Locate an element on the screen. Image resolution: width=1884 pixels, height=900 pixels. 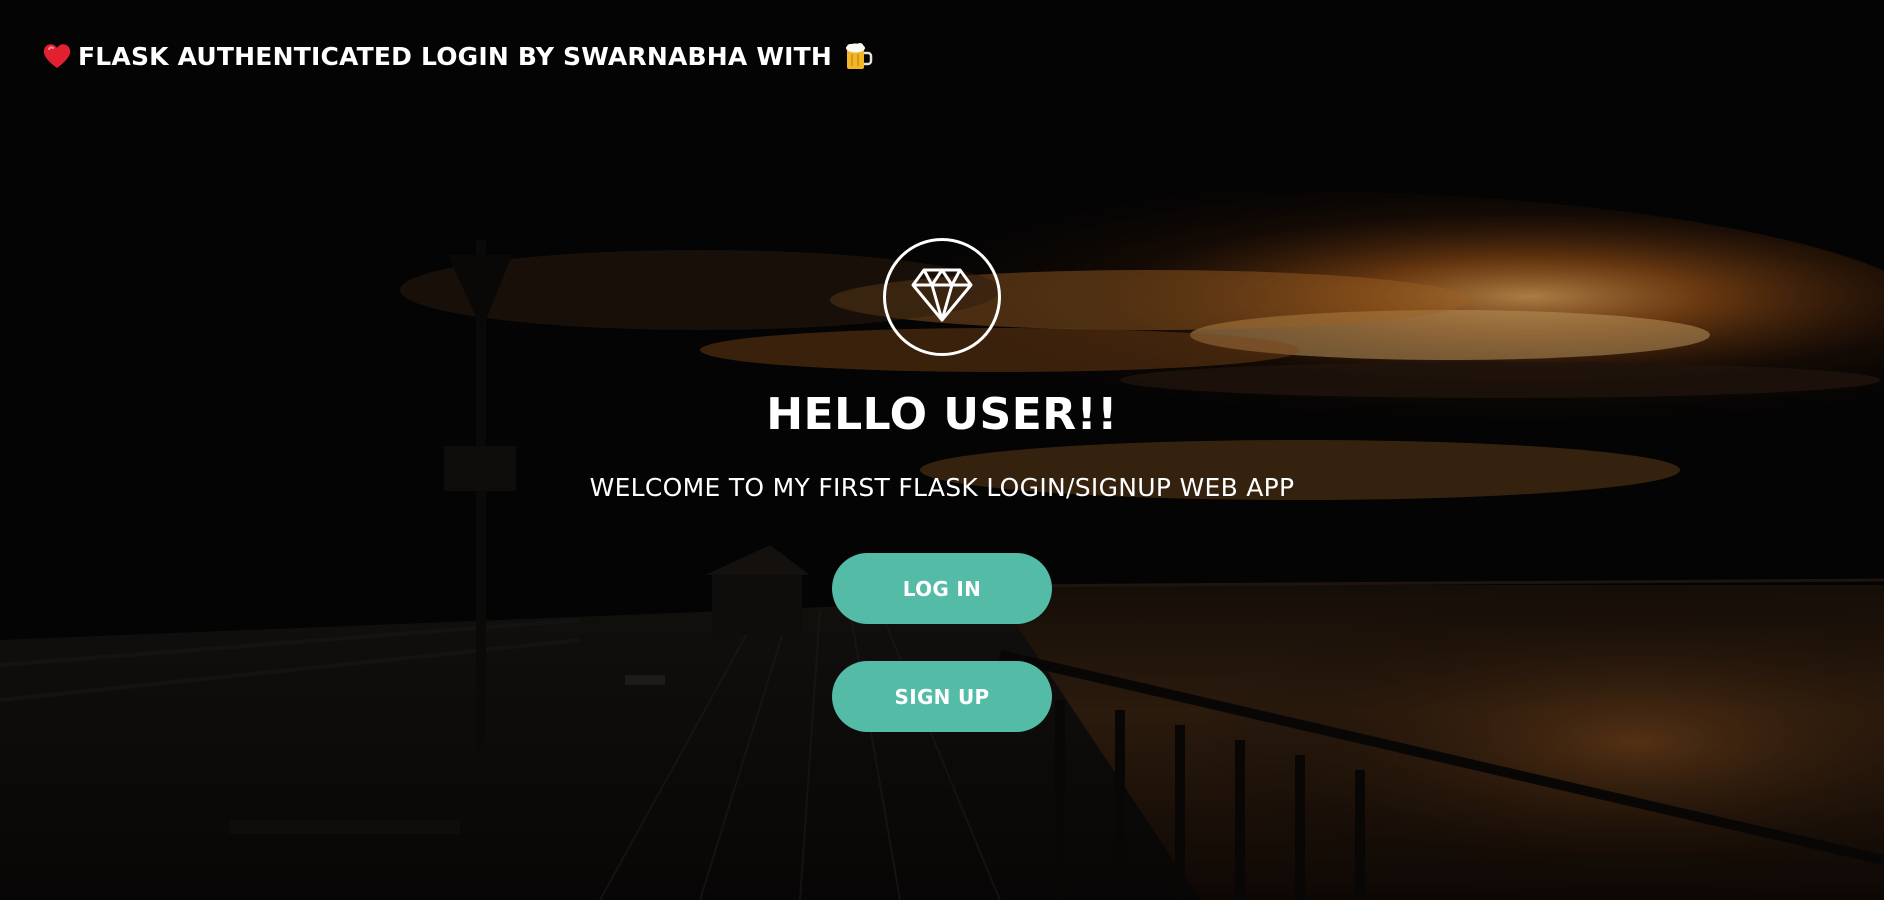
login-button: LOG IN is located at coordinates (942, 588).